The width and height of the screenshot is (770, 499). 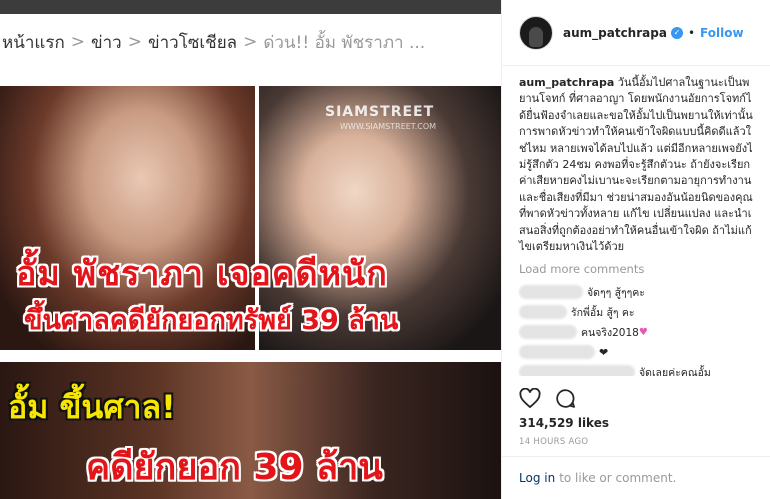 What do you see at coordinates (676, 32) in the screenshot?
I see `verified-badge-icon: ✓` at bounding box center [676, 32].